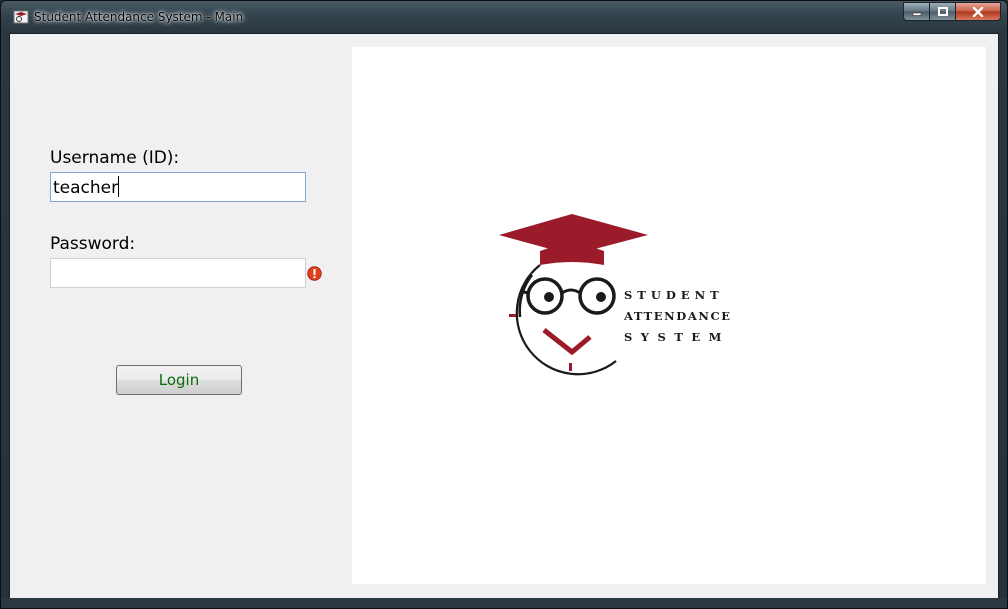 This screenshot has height=609, width=1008. What do you see at coordinates (674, 295) in the screenshot?
I see `logo-text-student: STUDENT` at bounding box center [674, 295].